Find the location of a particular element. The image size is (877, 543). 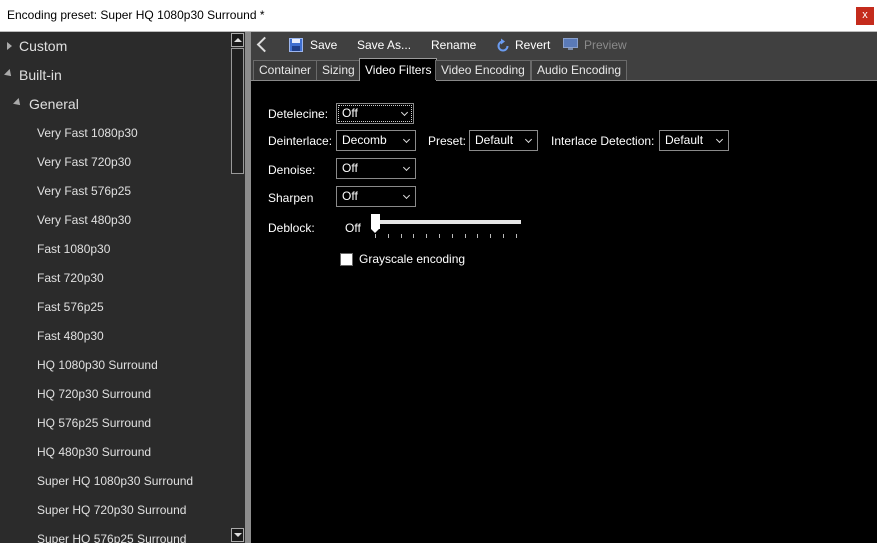

tree-item-label: Very Fast 480p30 is located at coordinates (84, 220).